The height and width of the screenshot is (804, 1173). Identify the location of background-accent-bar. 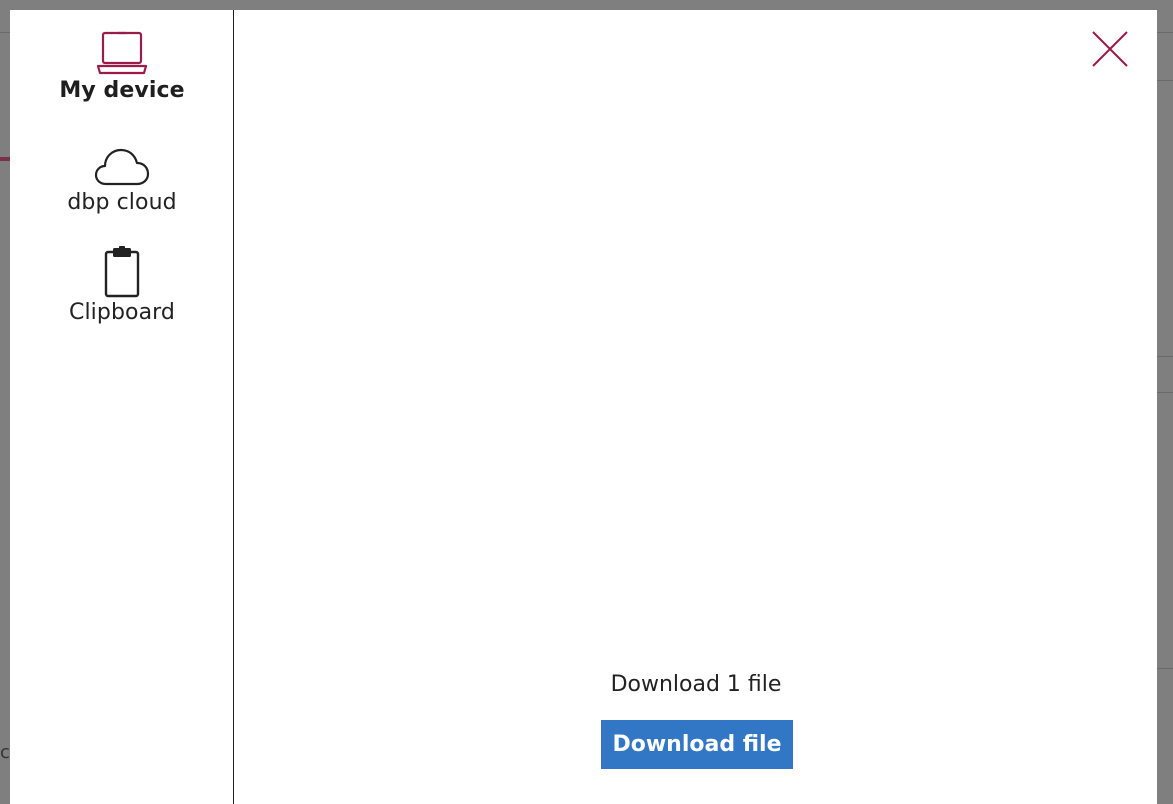
(5, 159).